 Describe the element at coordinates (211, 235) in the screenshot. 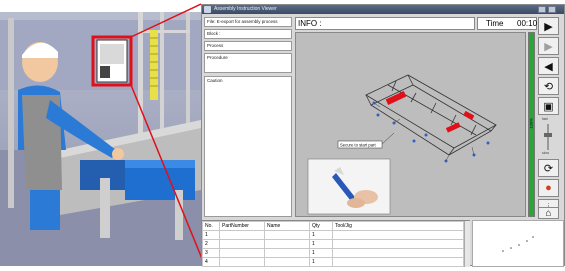

I see `cell-no: 1` at that location.